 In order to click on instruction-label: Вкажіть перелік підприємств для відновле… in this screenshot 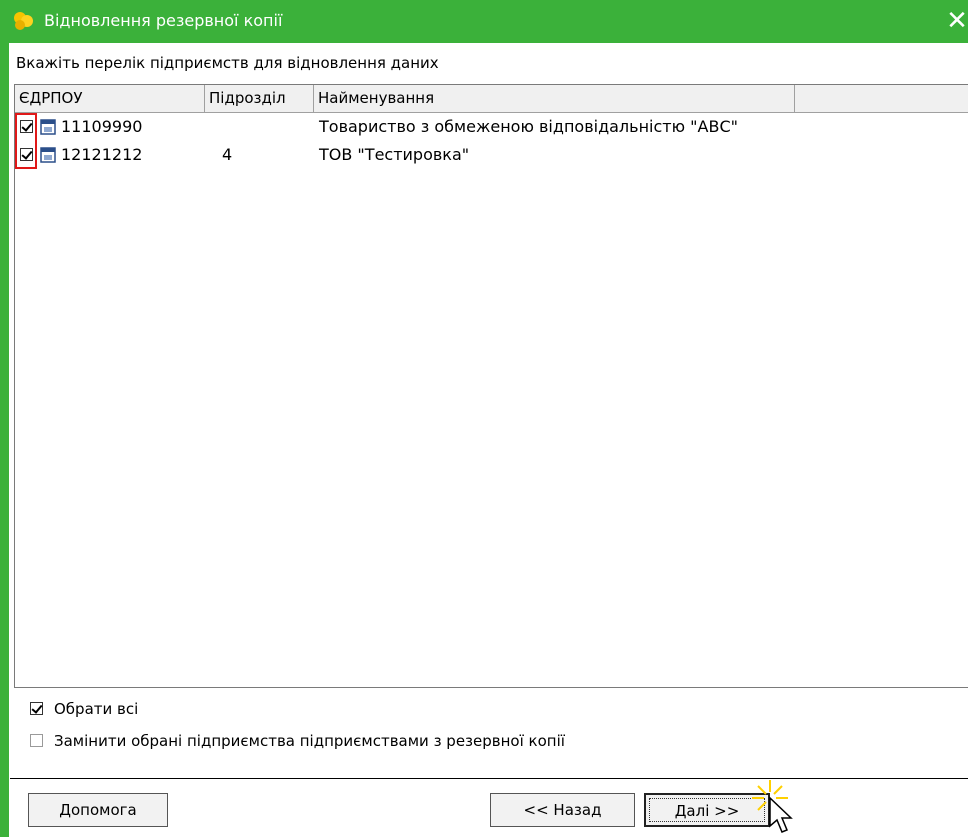, I will do `click(227, 63)`.